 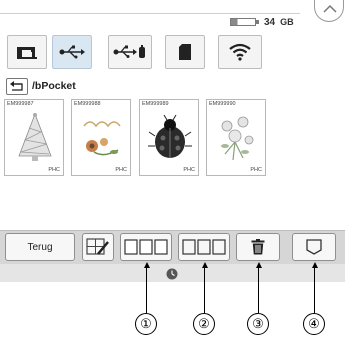 I want to click on pattern-thumbnail: EM999990 PHC, so click(x=236, y=137).